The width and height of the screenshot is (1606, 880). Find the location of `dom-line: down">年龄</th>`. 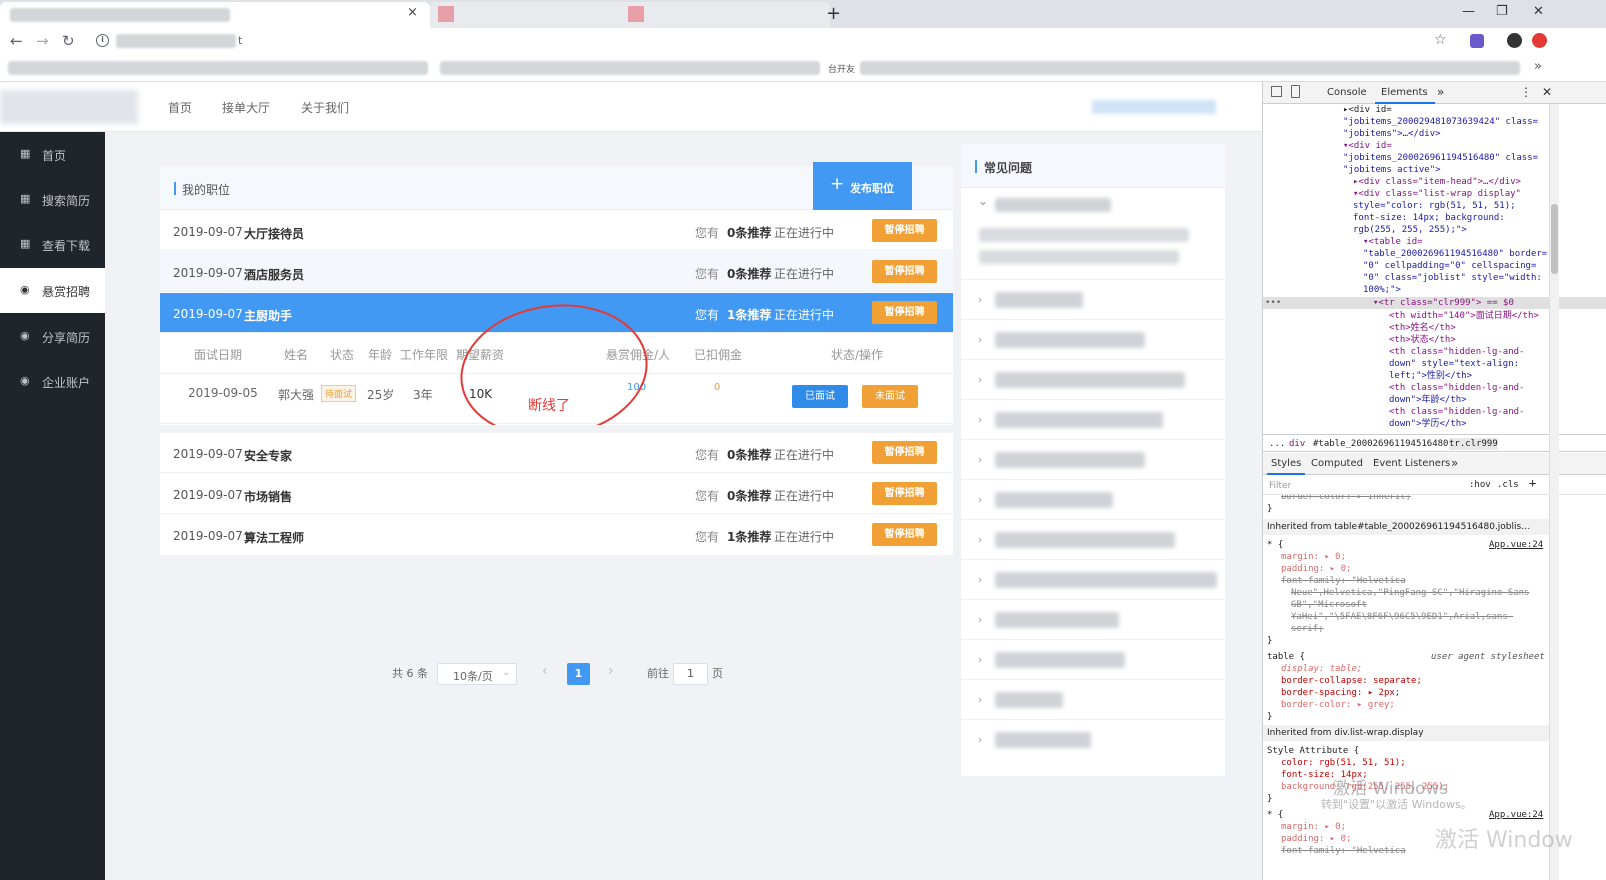

dom-line: down">年龄</th> is located at coordinates (1428, 400).